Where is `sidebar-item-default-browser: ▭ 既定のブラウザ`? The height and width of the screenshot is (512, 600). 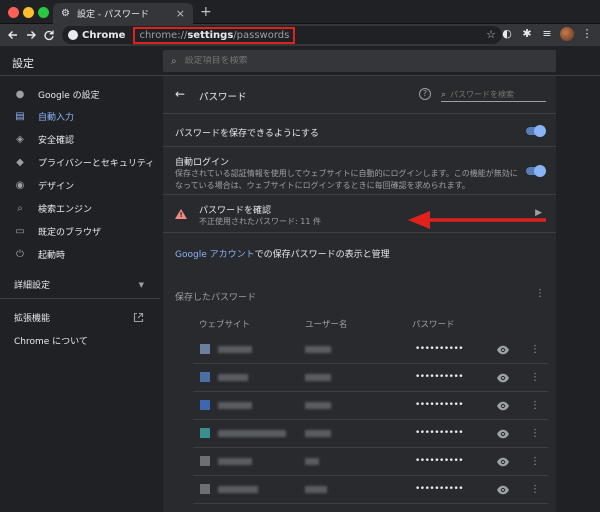 sidebar-item-default-browser: ▭ 既定のブラウザ is located at coordinates (80, 231).